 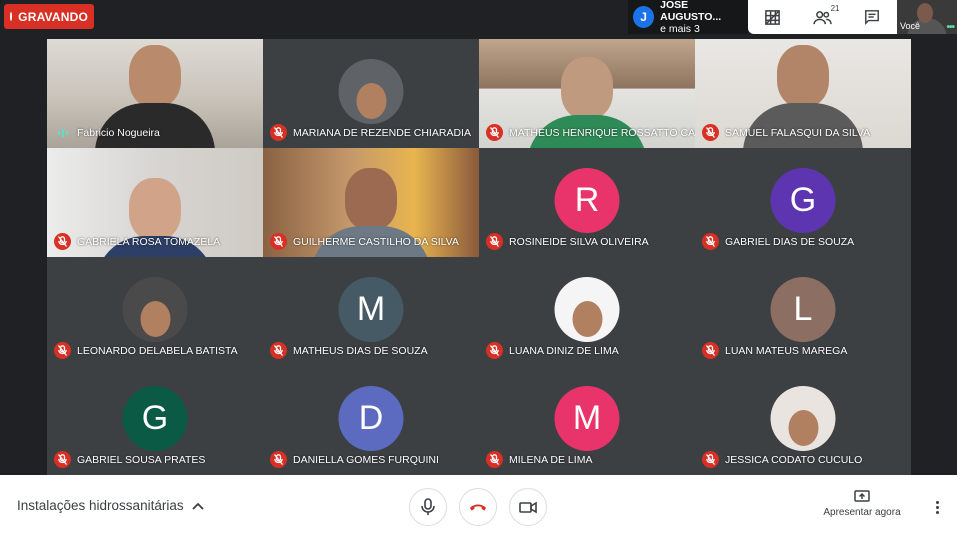 What do you see at coordinates (835, 8) in the screenshot?
I see `participants-count: 21` at bounding box center [835, 8].